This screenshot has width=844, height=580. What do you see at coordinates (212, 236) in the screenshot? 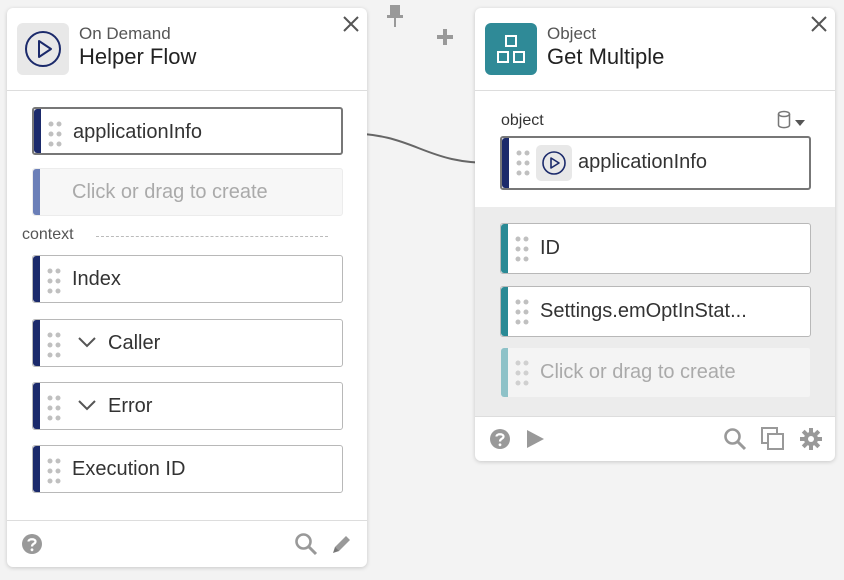
I see `section-divider` at bounding box center [212, 236].